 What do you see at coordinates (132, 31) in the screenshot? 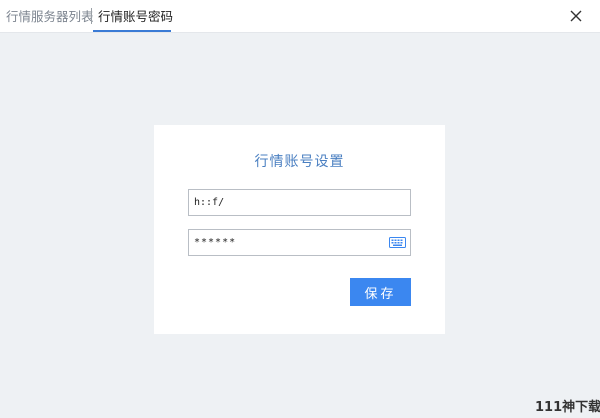
I see `active-tab-indicator` at bounding box center [132, 31].